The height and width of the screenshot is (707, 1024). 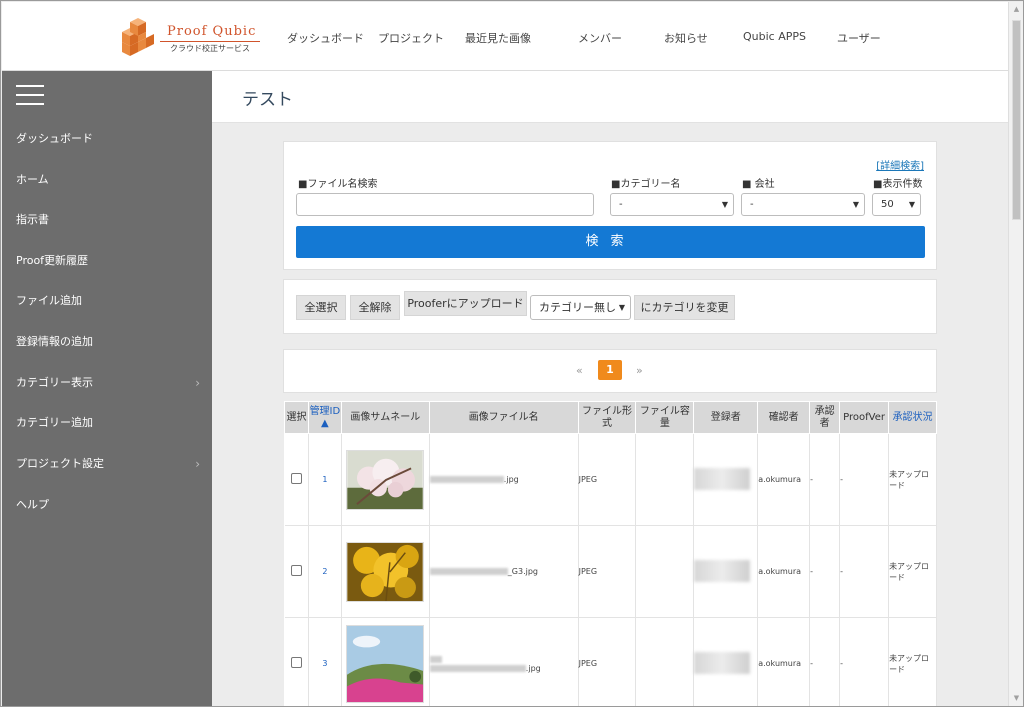 I want to click on col-approval-status: 承認状況, so click(x=912, y=417).